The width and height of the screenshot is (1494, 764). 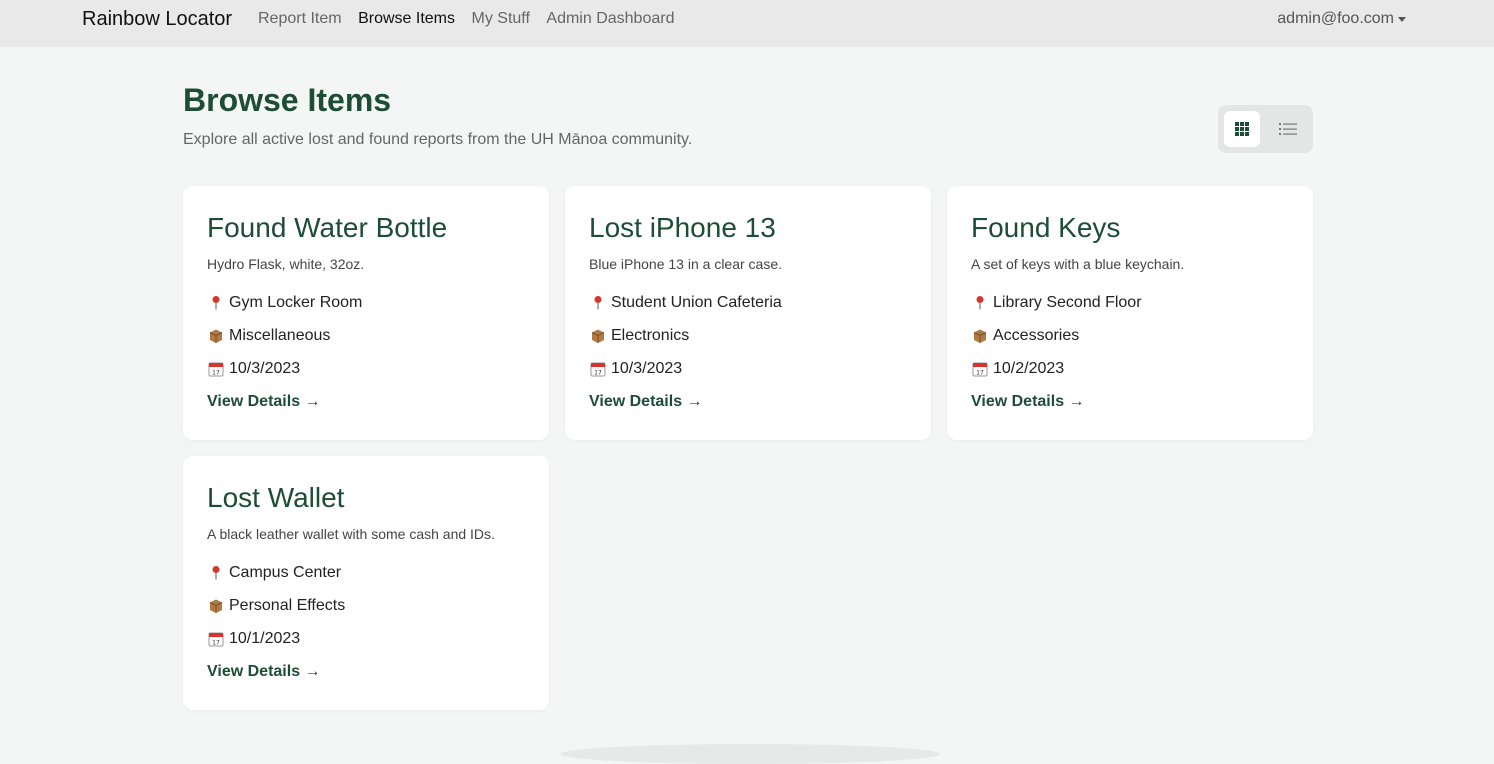 I want to click on grid-view-button, so click(x=1242, y=129).